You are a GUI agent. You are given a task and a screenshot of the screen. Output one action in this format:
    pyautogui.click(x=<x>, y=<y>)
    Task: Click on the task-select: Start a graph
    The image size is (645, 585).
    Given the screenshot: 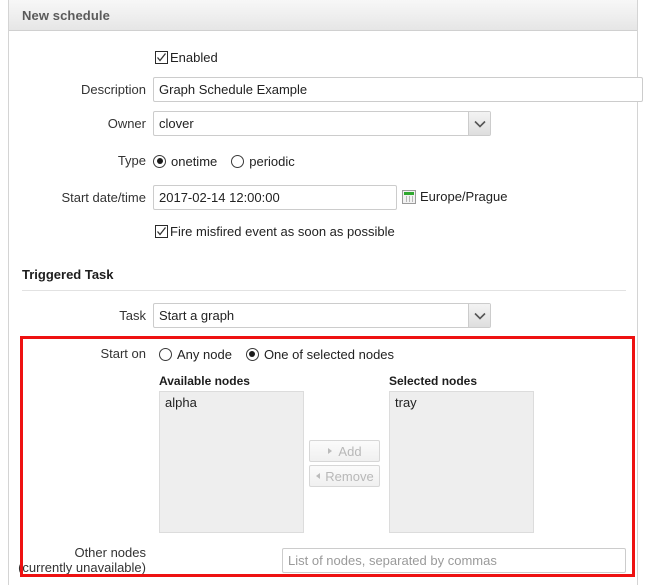 What is the action you would take?
    pyautogui.click(x=322, y=315)
    